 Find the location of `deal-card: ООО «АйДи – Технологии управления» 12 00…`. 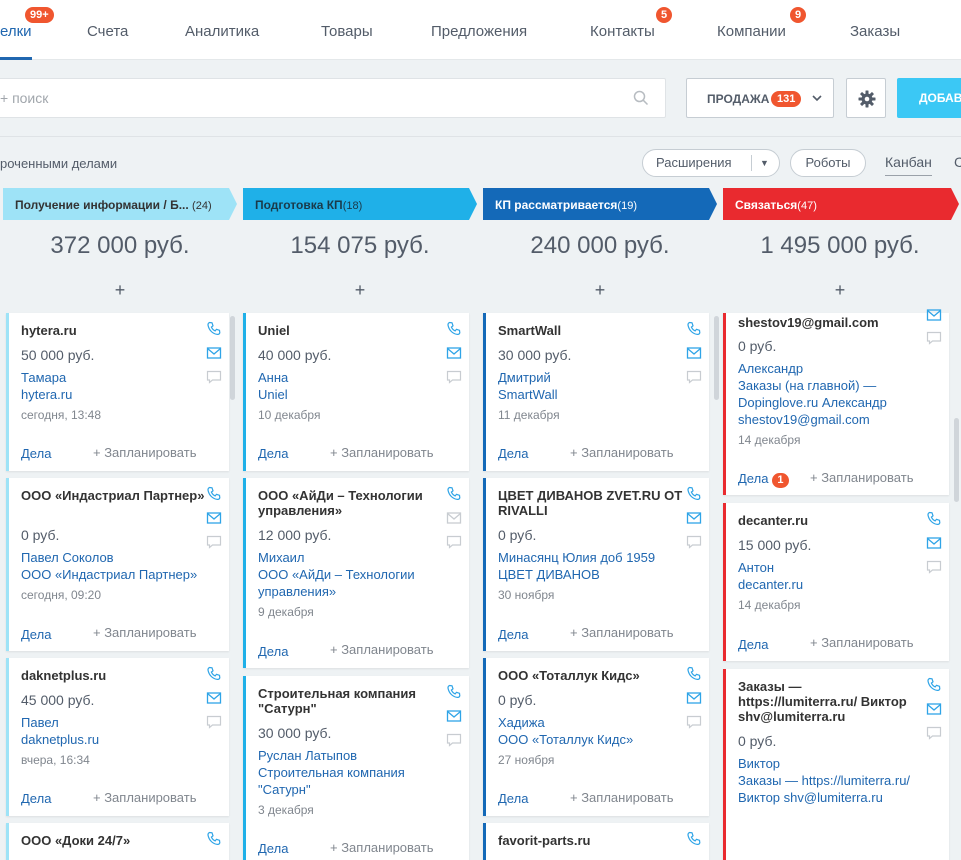

deal-card: ООО «АйДи – Технологии управления» 12 00… is located at coordinates (356, 573).